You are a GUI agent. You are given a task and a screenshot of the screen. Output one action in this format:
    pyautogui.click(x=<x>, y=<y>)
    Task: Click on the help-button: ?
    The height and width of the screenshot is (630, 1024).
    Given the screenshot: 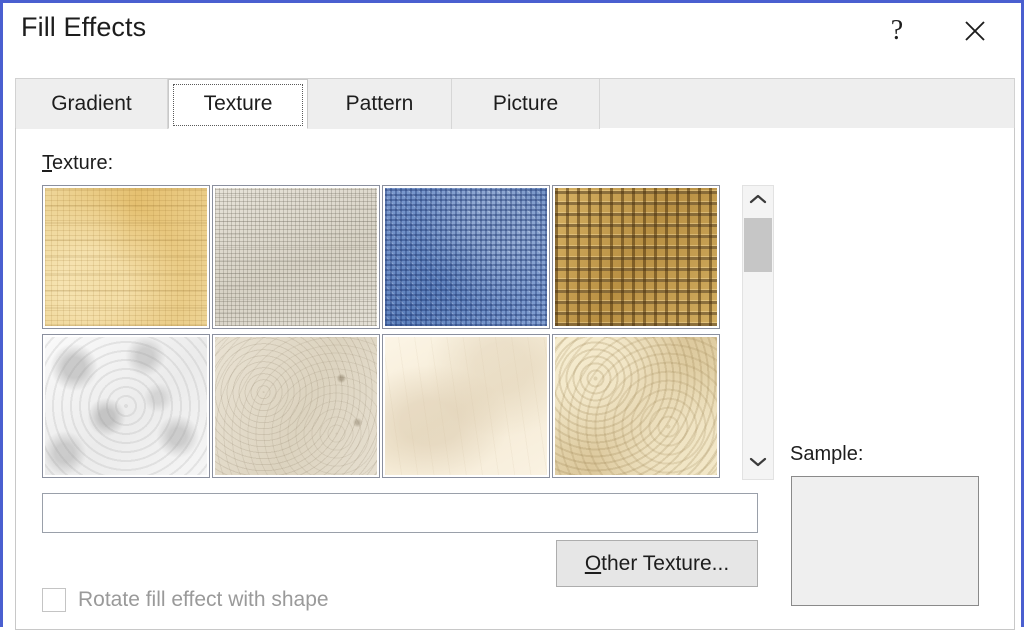 What is the action you would take?
    pyautogui.click(x=897, y=31)
    